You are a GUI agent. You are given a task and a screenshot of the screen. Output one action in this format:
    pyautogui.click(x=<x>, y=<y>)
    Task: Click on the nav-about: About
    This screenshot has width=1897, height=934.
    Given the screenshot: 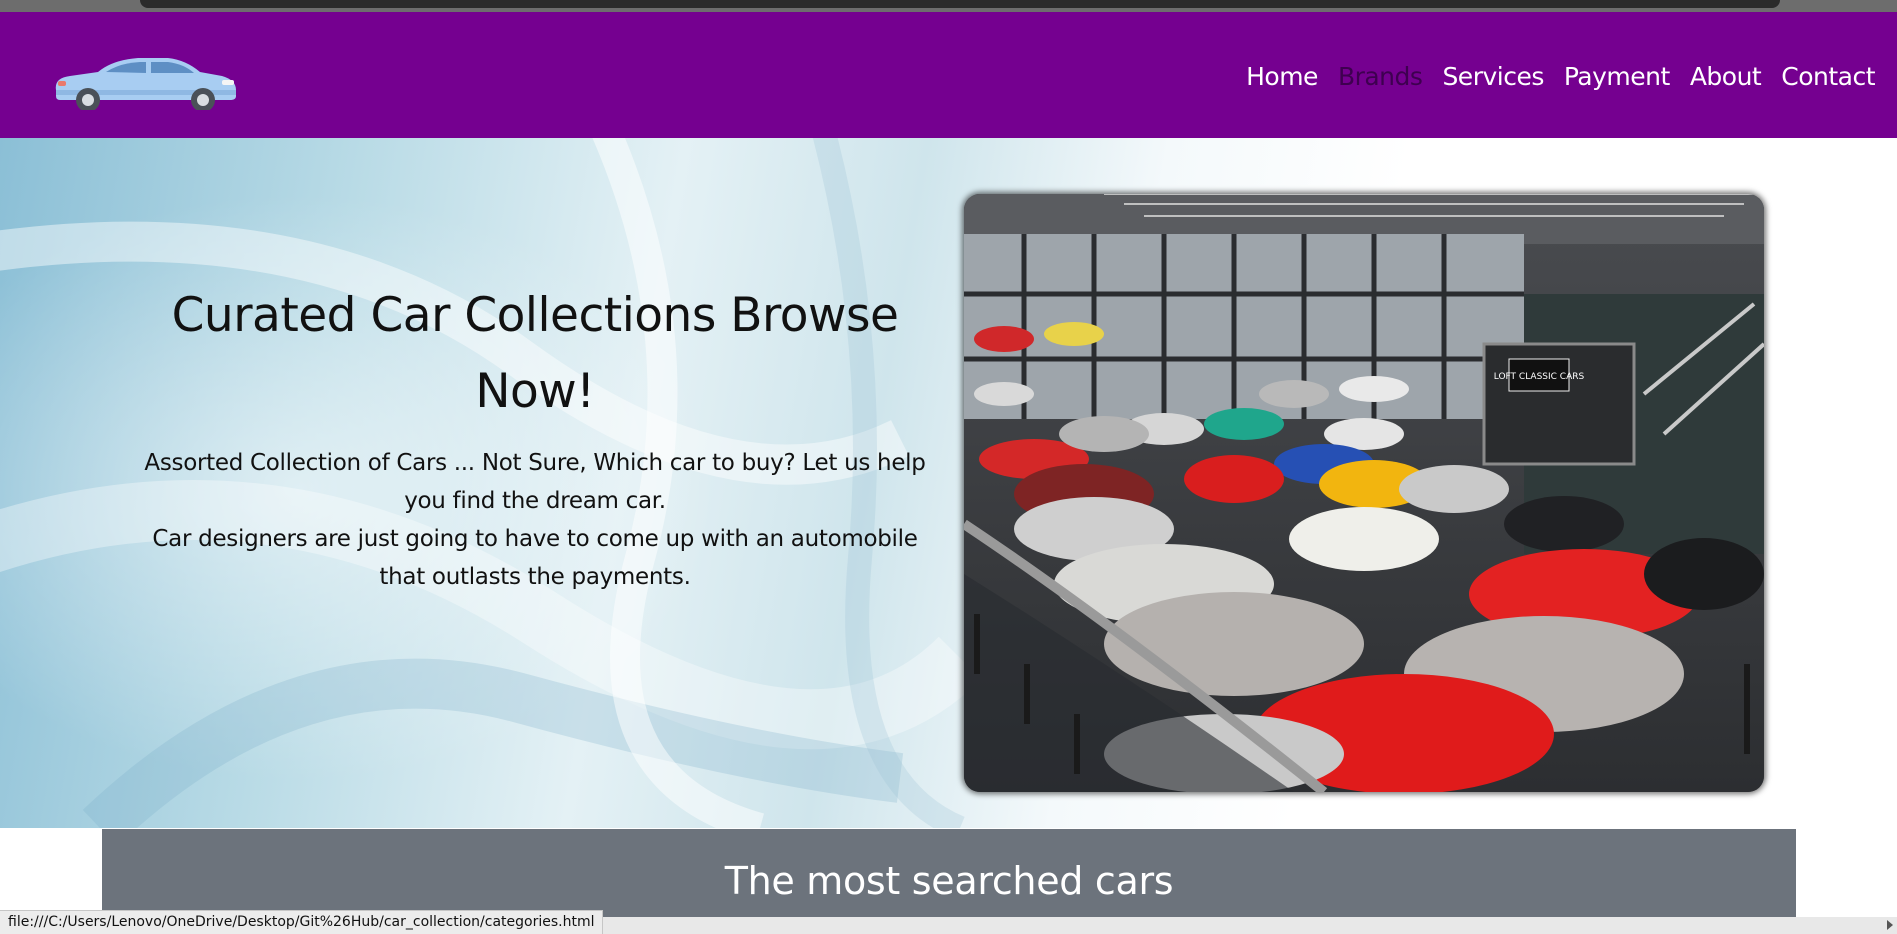 What is the action you would take?
    pyautogui.click(x=1726, y=76)
    